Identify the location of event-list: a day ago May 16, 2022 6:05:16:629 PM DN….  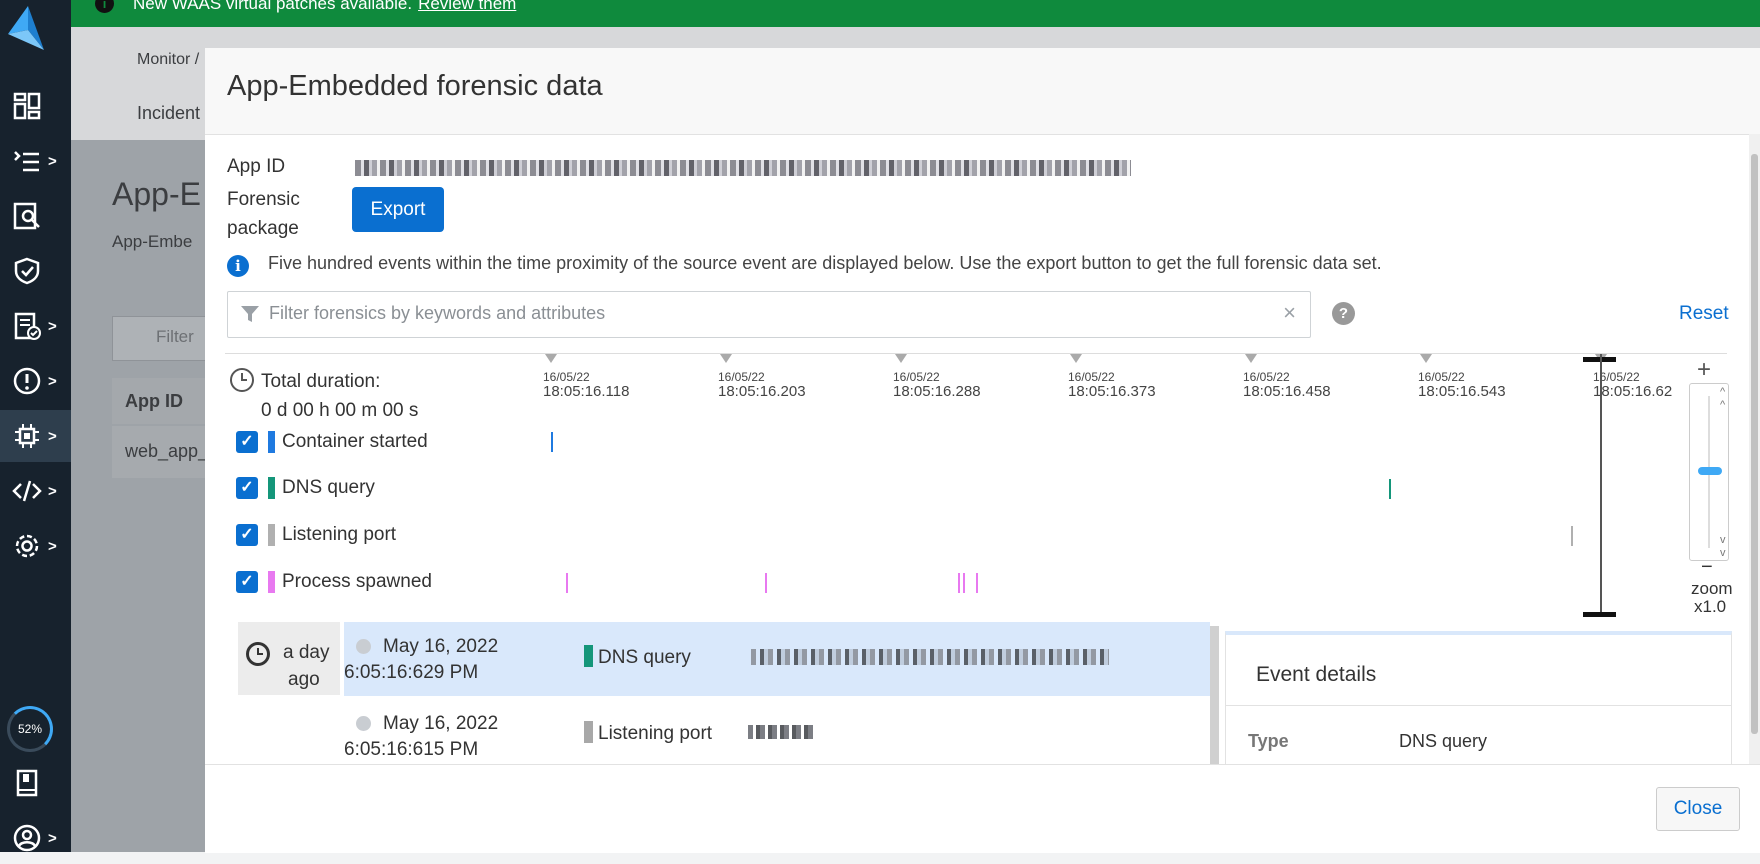
(982, 693).